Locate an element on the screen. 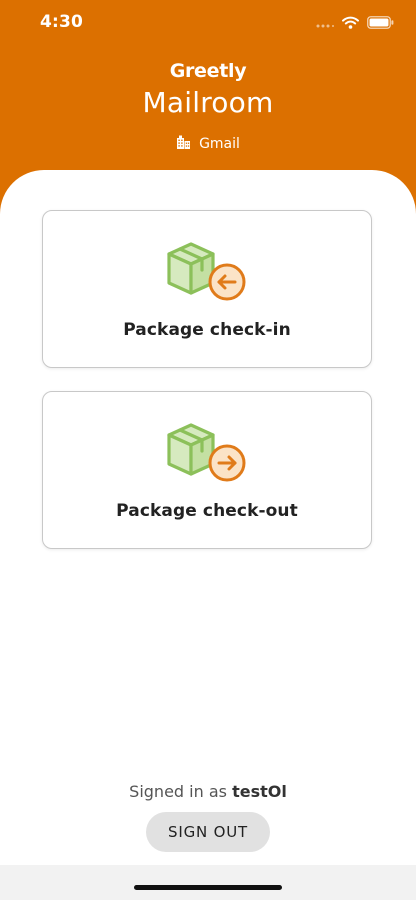  bottom-bar is located at coordinates (208, 882).